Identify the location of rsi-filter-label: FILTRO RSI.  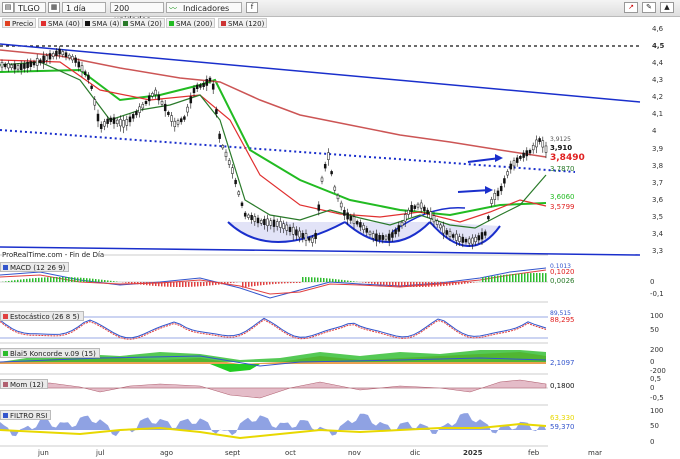
(26, 415).